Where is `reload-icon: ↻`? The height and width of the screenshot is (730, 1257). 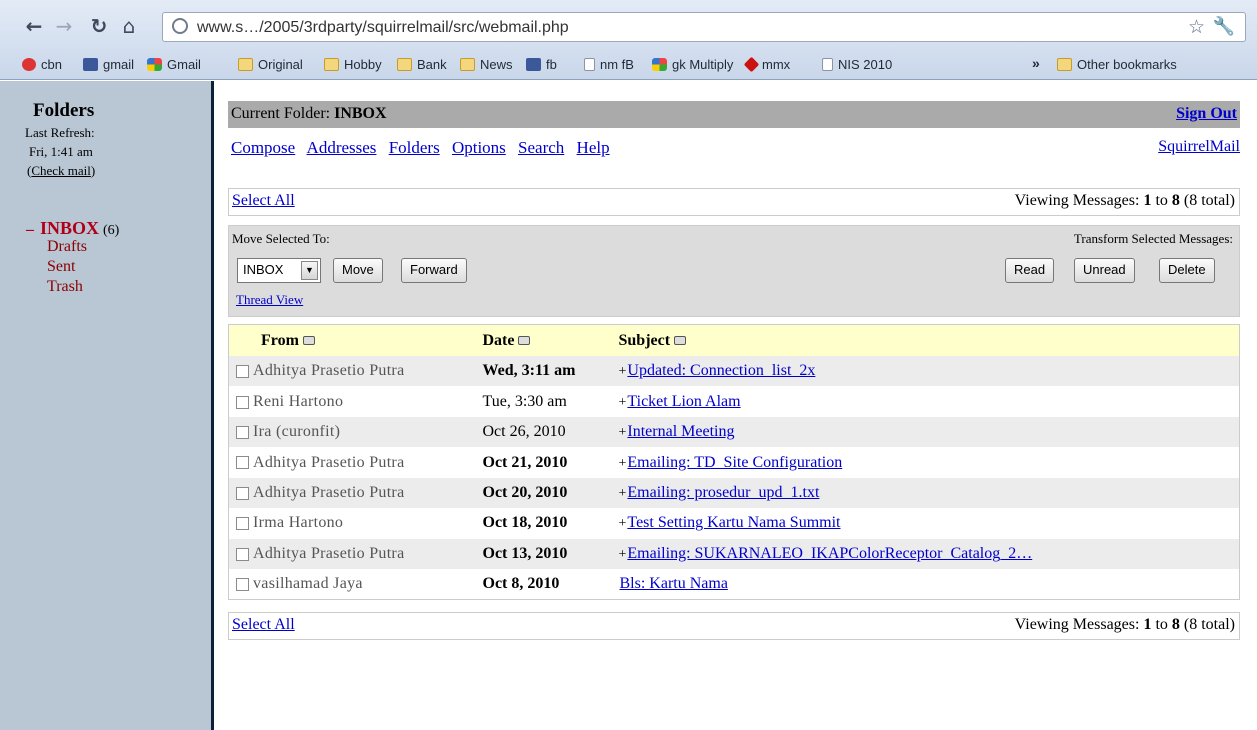
reload-icon: ↻ is located at coordinates (99, 26).